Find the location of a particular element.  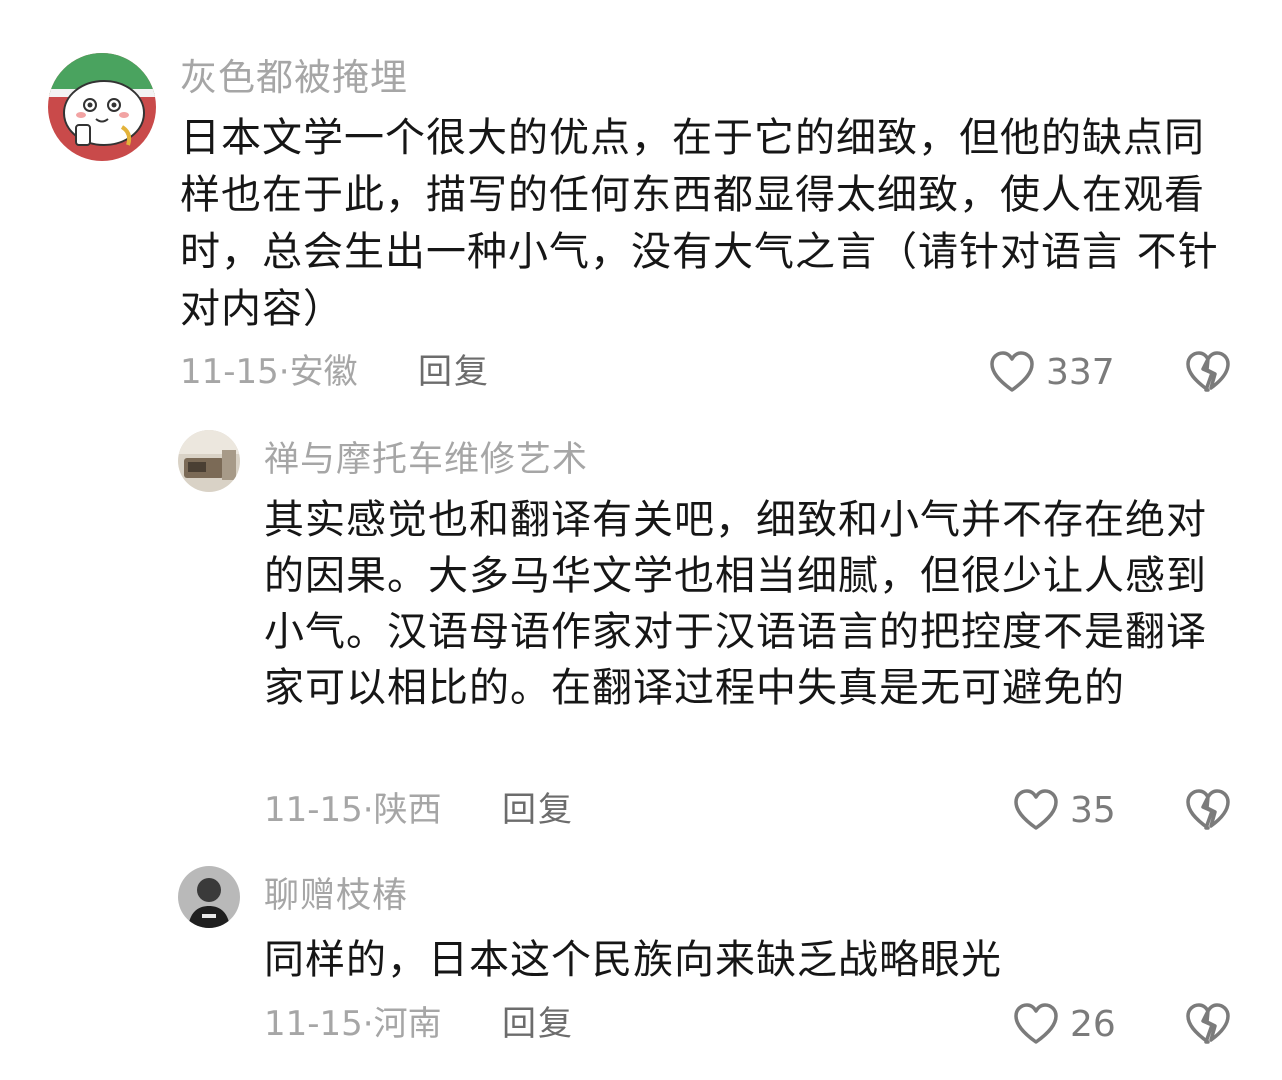

photo-avatar-icon is located at coordinates (209, 461).